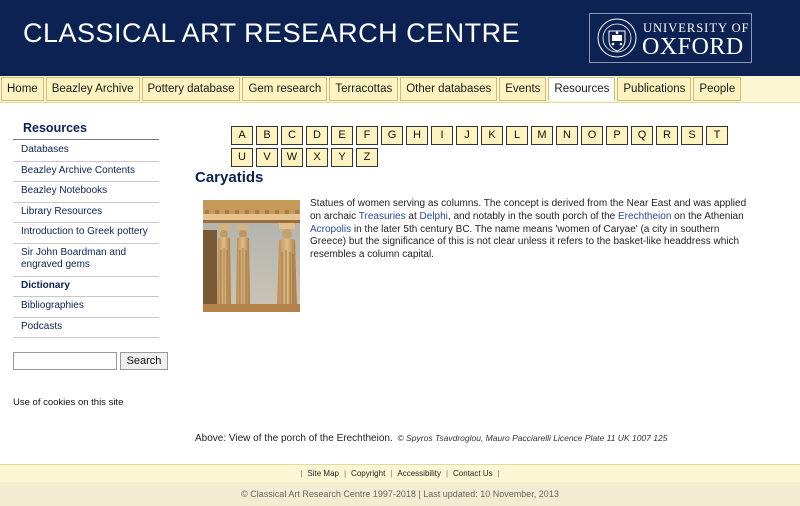 This screenshot has height=506, width=800. What do you see at coordinates (517, 135) in the screenshot?
I see `letter-l: L` at bounding box center [517, 135].